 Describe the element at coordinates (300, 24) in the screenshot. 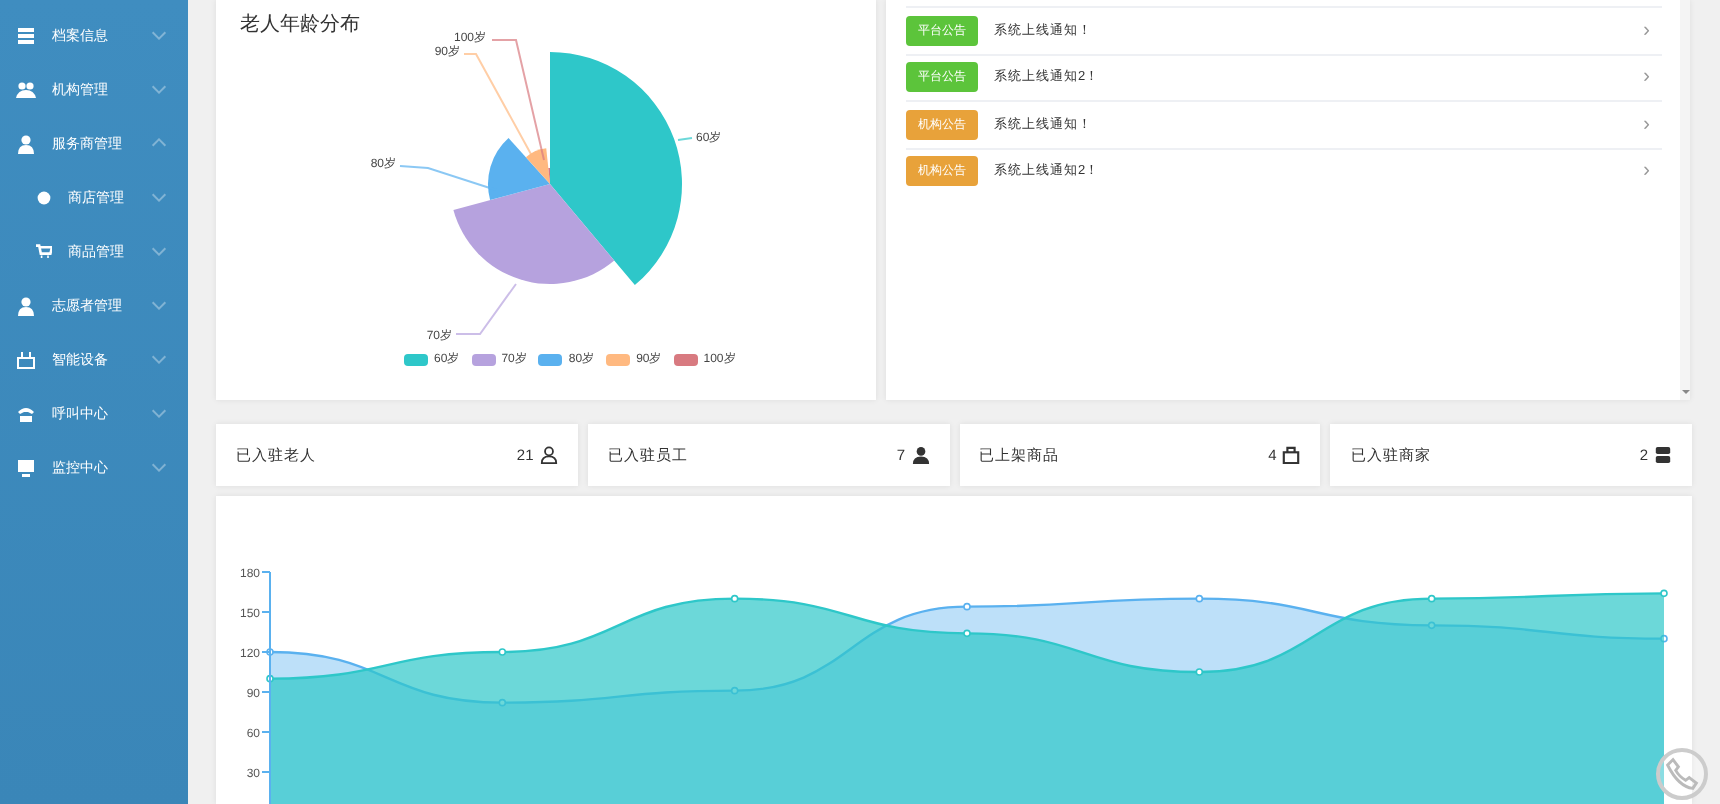

I see `chart-title: 老人年龄分布` at that location.